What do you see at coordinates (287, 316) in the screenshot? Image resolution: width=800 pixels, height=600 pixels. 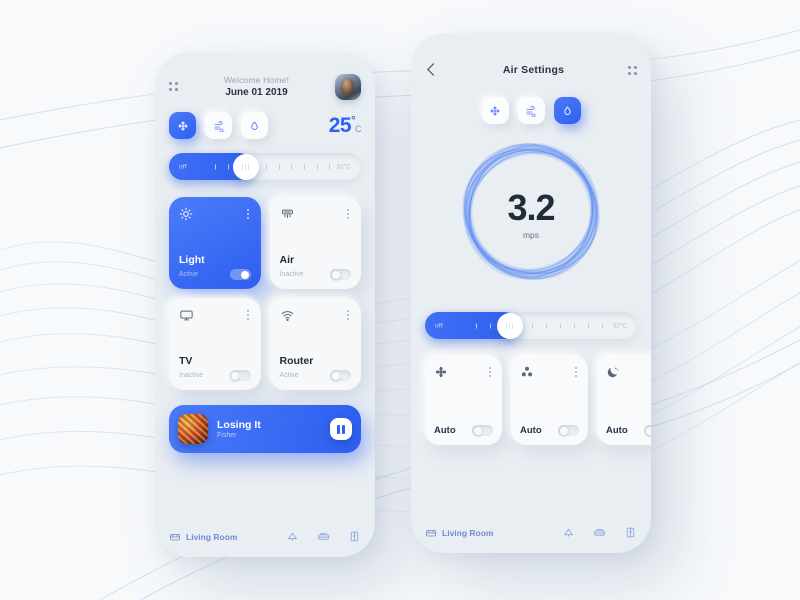 I see `wifi-icon` at bounding box center [287, 316].